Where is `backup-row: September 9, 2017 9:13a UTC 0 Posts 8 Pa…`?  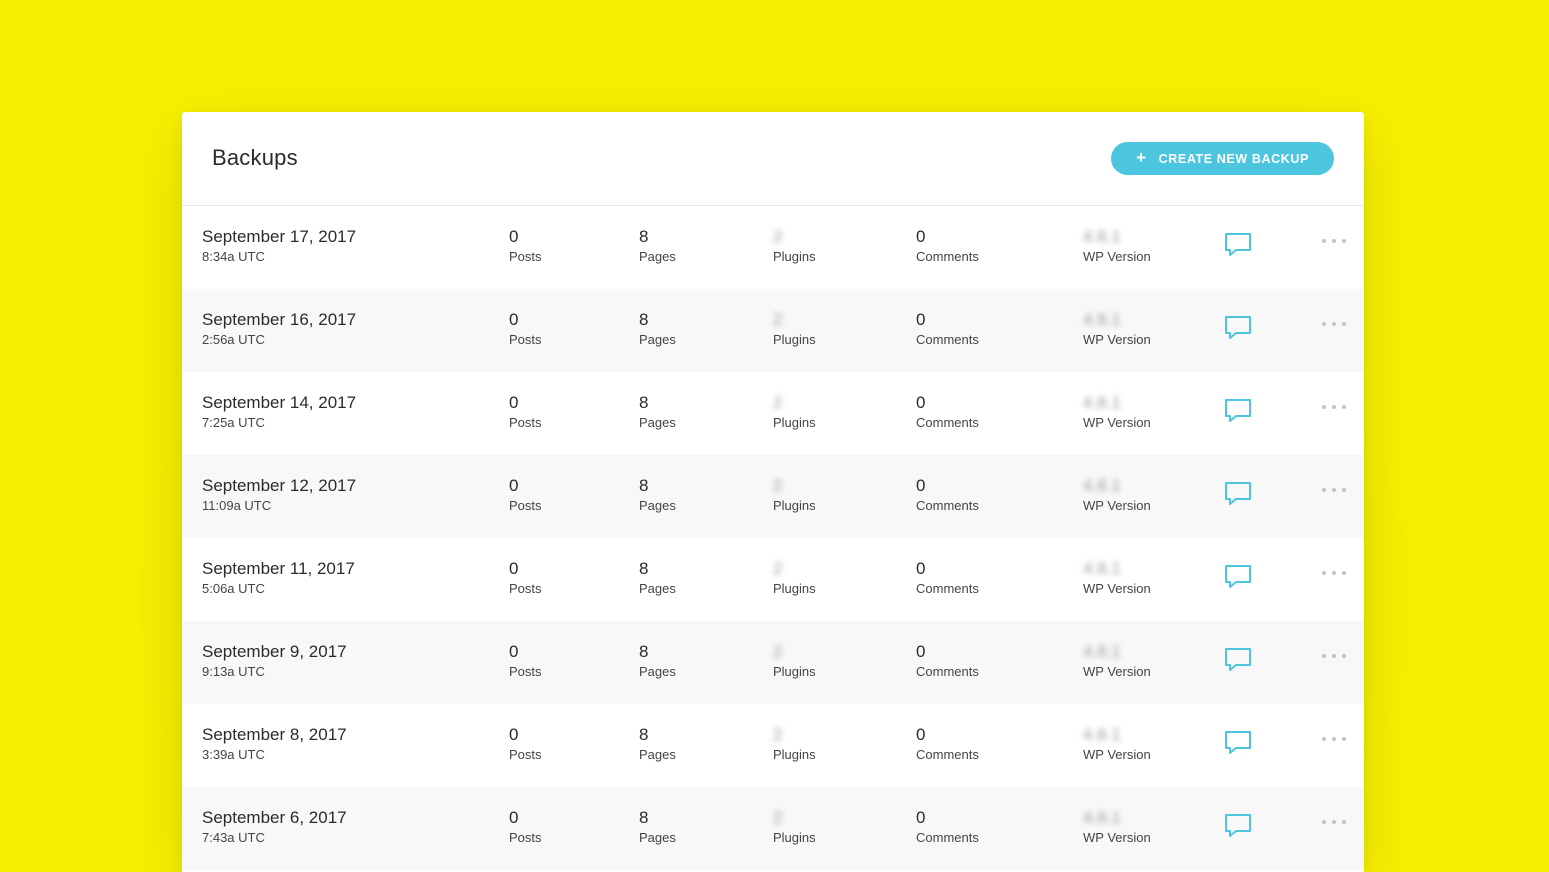 backup-row: September 9, 2017 9:13a UTC 0 Posts 8 Pa… is located at coordinates (773, 662).